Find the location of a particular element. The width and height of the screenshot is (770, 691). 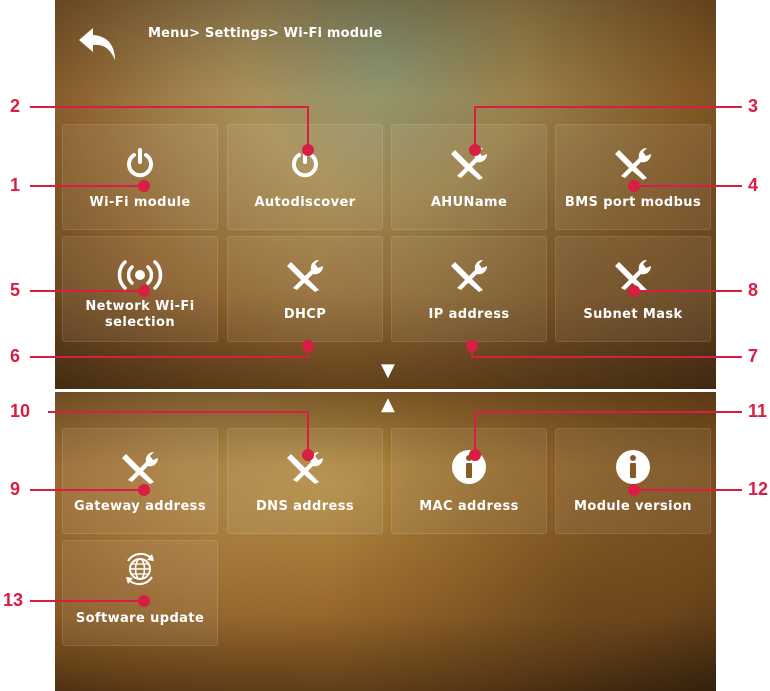

callout-number: 11 is located at coordinates (758, 411).